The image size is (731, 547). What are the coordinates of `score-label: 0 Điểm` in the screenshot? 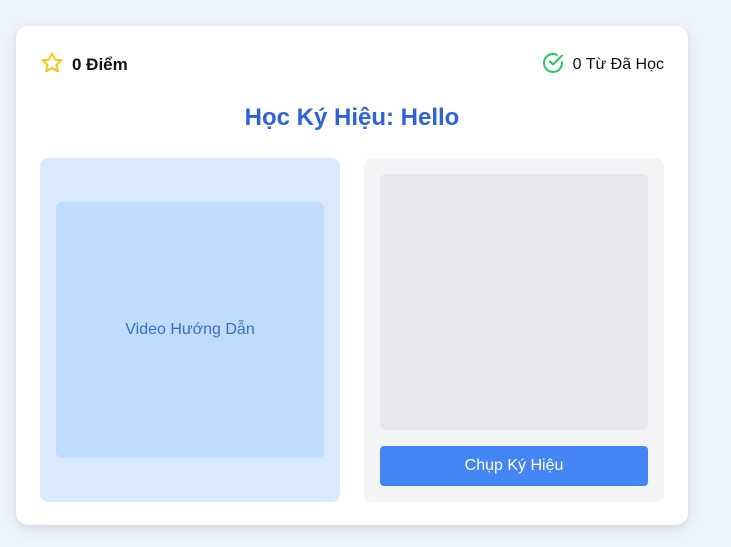 It's located at (100, 64).